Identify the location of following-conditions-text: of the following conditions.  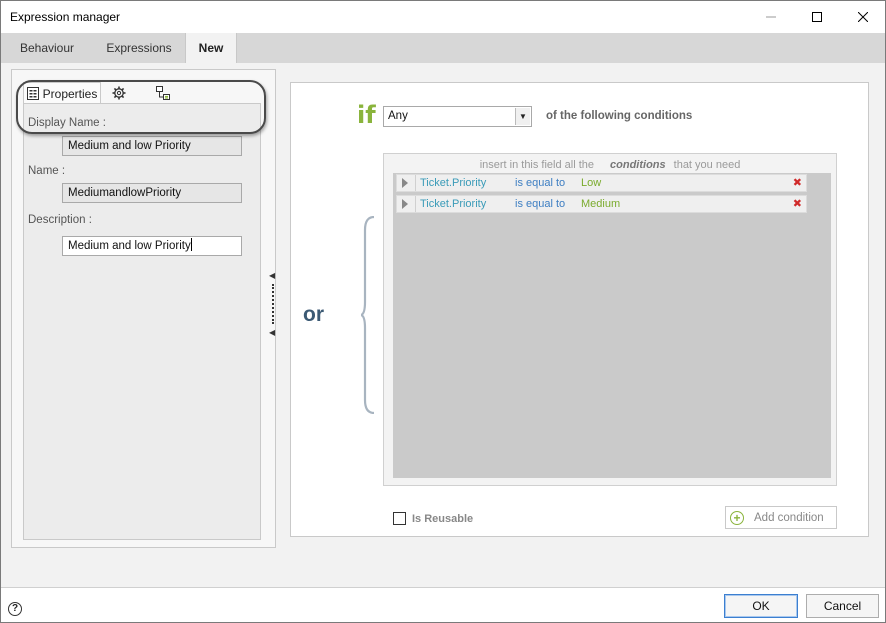
(619, 116).